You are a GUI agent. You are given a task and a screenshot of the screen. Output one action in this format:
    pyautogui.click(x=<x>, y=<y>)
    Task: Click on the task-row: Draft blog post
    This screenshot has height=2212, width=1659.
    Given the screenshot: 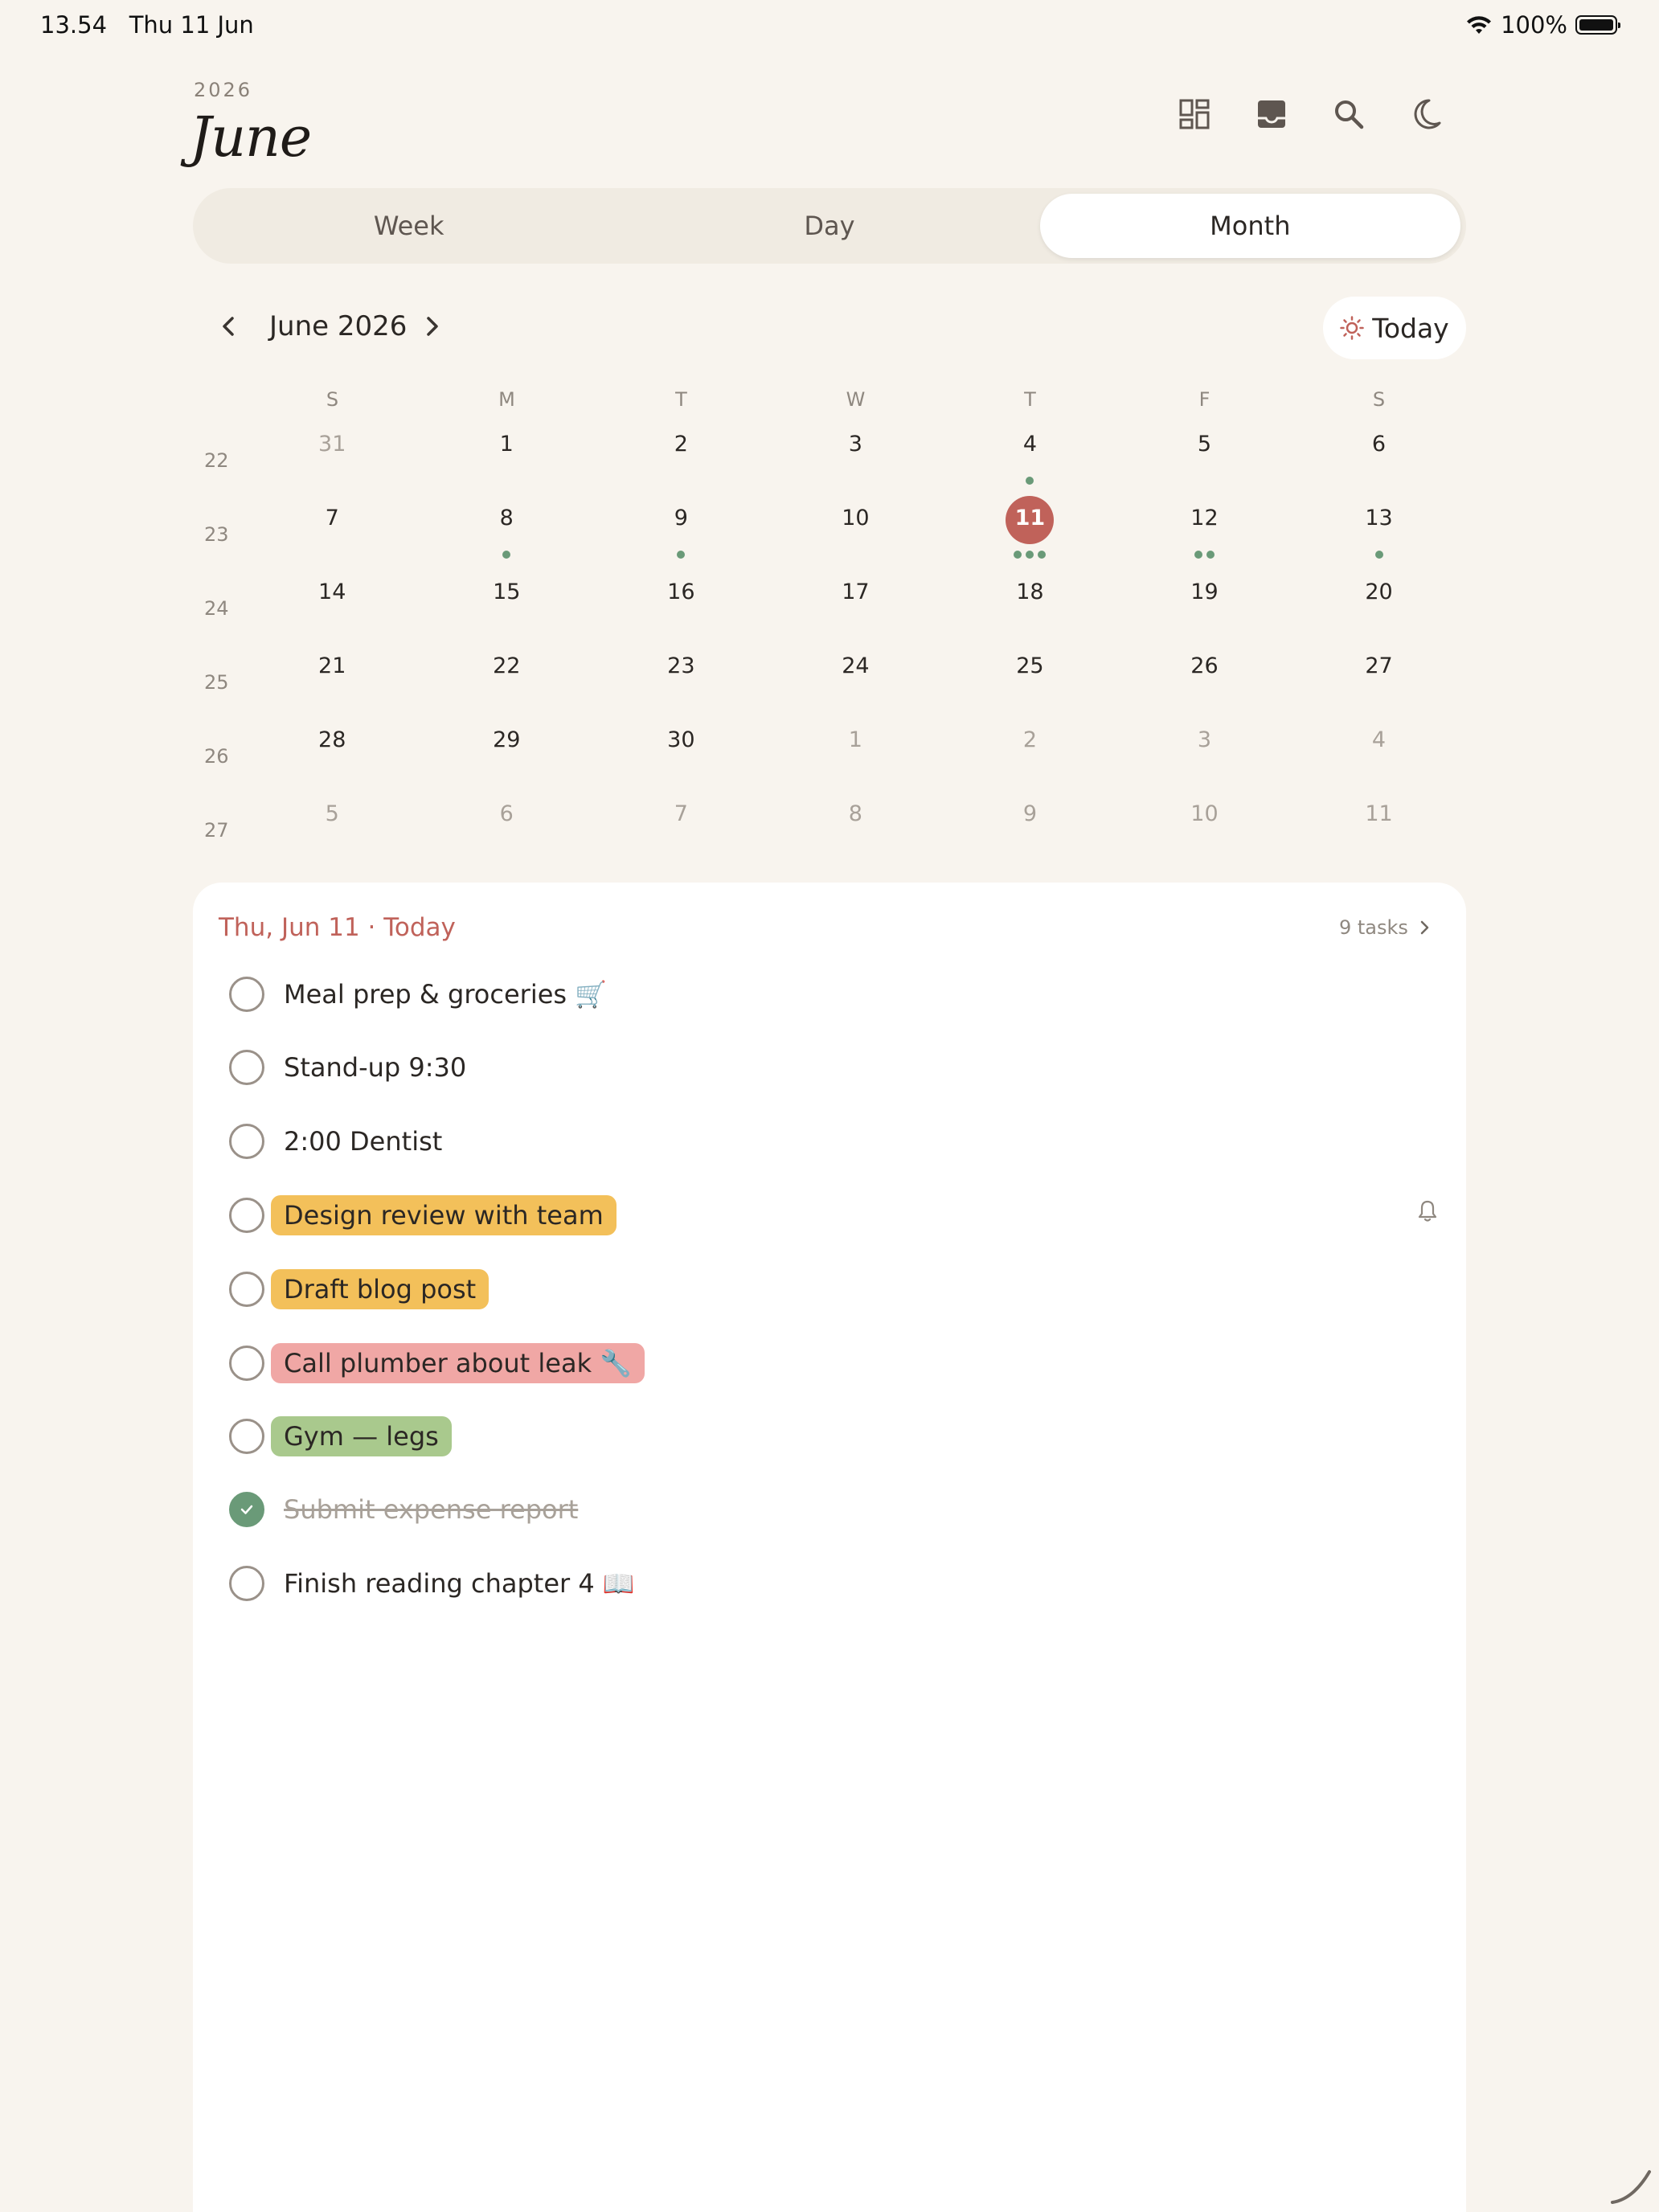 What is the action you would take?
    pyautogui.click(x=359, y=1289)
    